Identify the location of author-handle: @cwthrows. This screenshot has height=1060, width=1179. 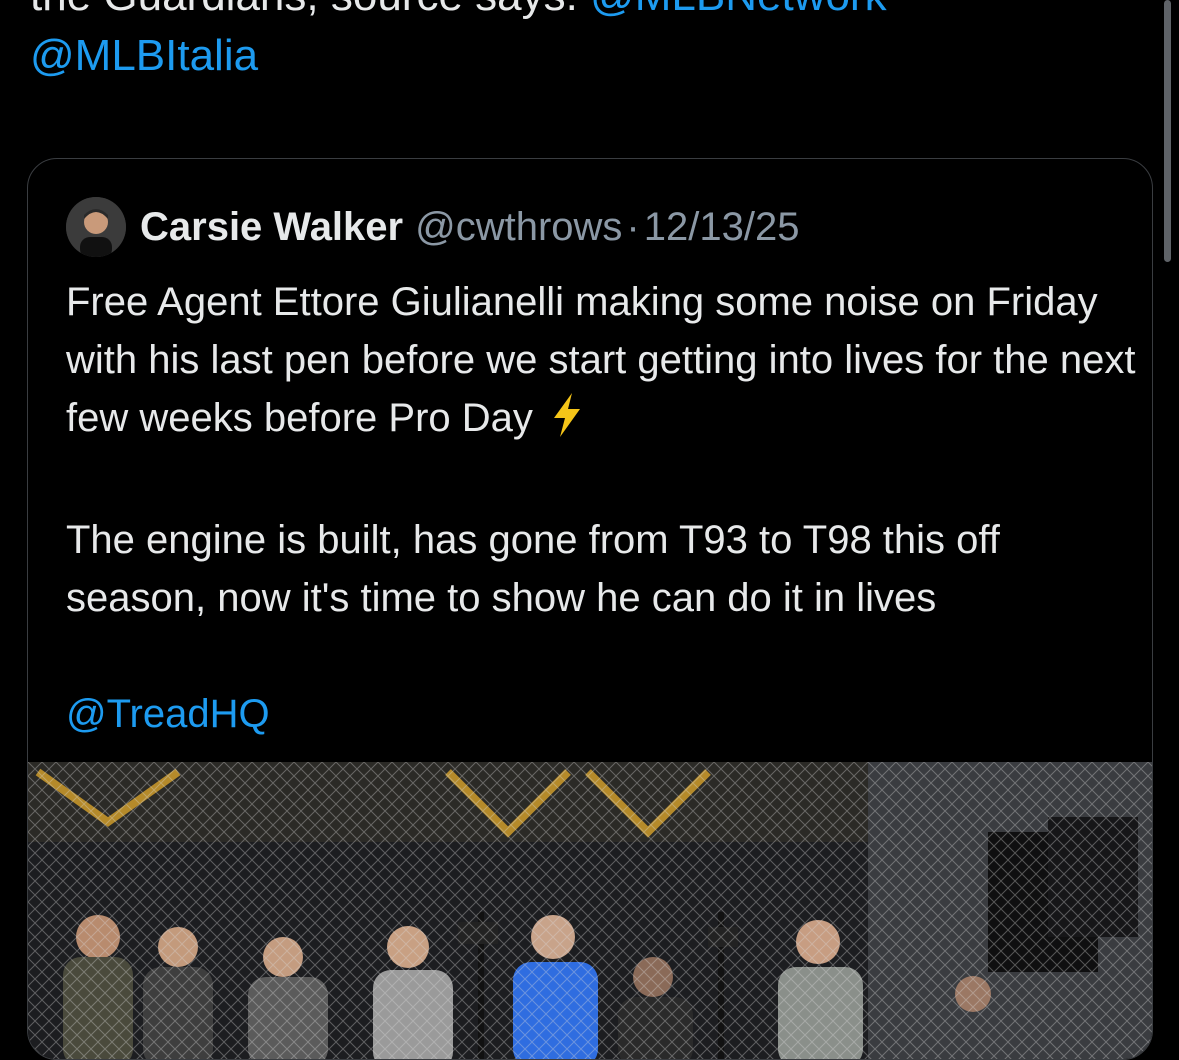
(518, 227).